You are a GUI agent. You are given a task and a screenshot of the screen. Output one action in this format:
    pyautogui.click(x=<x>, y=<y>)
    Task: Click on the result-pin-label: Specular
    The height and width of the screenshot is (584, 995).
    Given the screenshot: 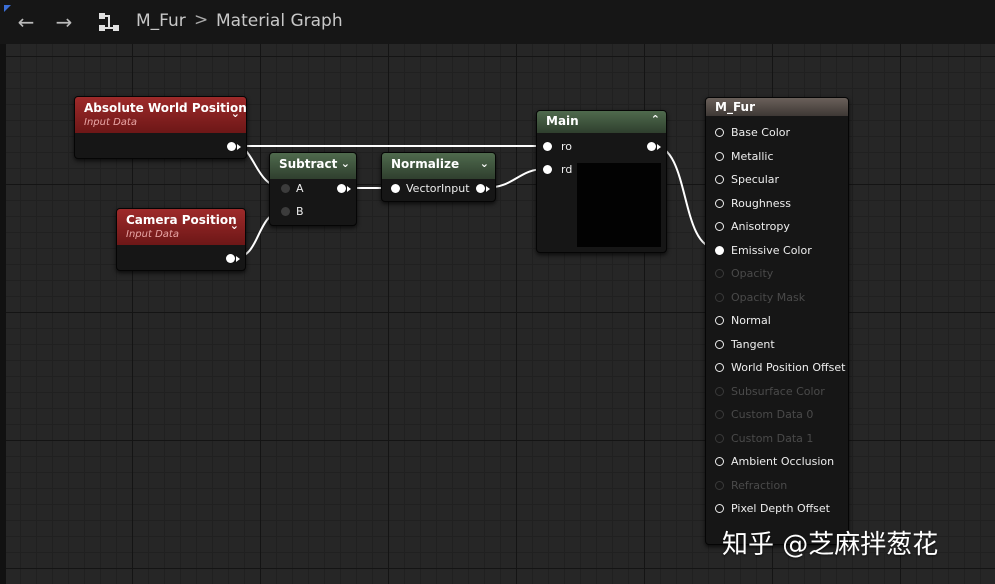 What is the action you would take?
    pyautogui.click(x=755, y=179)
    